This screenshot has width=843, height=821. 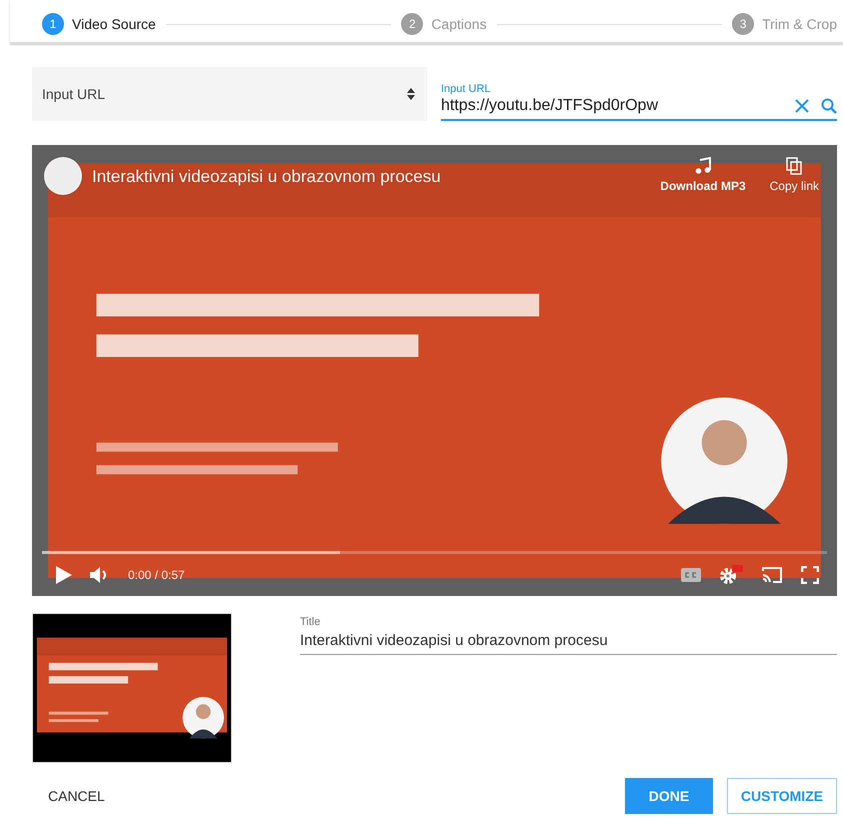 I want to click on cast-icon, so click(x=772, y=575).